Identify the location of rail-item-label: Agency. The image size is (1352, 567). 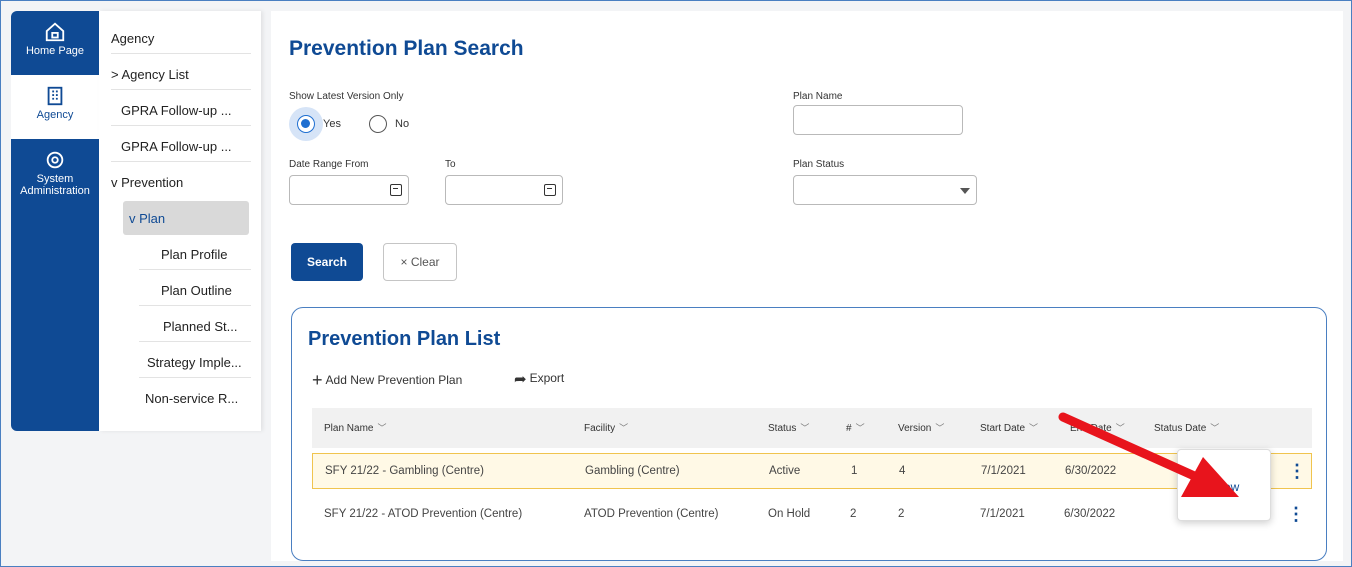
(55, 115).